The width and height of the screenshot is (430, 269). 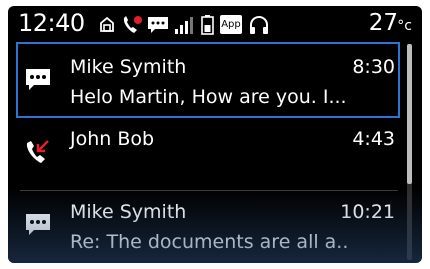 What do you see at coordinates (259, 24) in the screenshot?
I see `headset-icon` at bounding box center [259, 24].